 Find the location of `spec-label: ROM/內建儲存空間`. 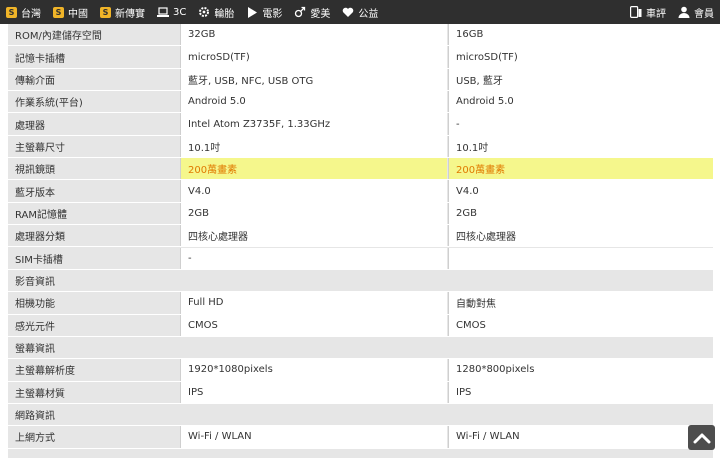

spec-label: ROM/內建儲存空間 is located at coordinates (94, 35).